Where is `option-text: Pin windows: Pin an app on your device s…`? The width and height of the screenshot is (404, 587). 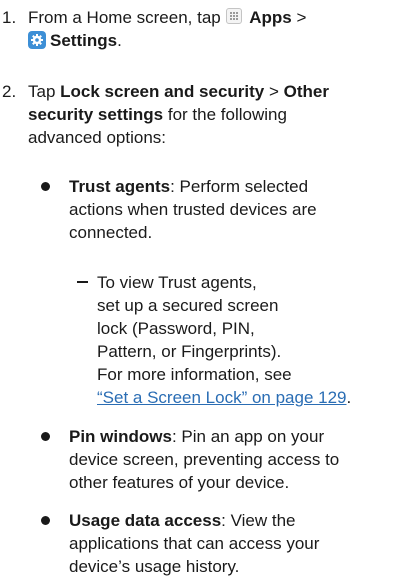
option-text: Pin windows: Pin an app on your device s… is located at coordinates (234, 459).